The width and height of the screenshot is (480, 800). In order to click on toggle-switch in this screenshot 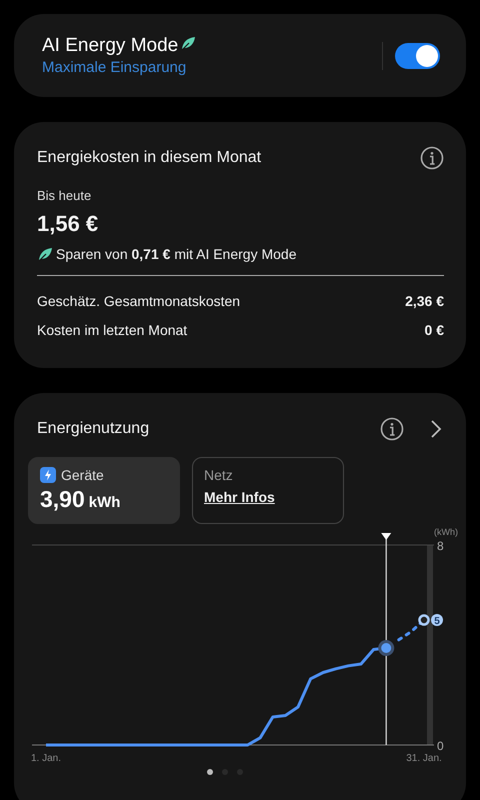, I will do `click(417, 55)`.